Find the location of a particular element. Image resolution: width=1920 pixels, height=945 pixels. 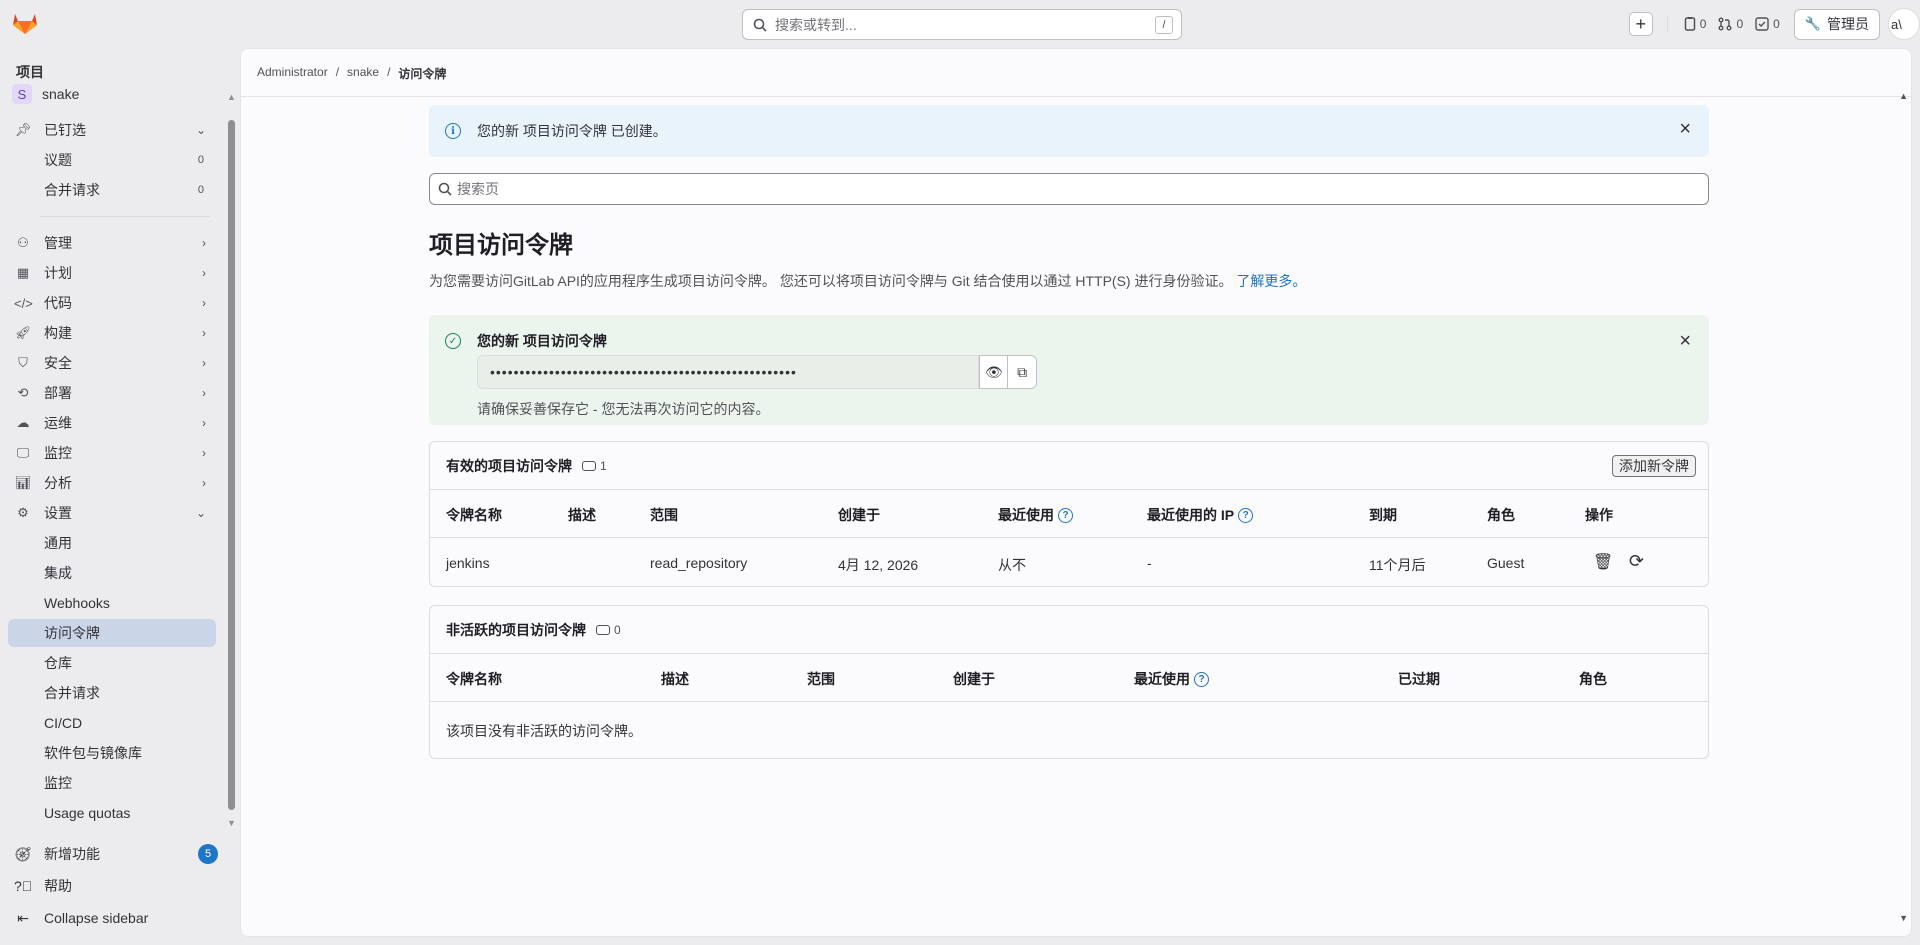

token-expires-cell: 11个月后 is located at coordinates (1397, 565).